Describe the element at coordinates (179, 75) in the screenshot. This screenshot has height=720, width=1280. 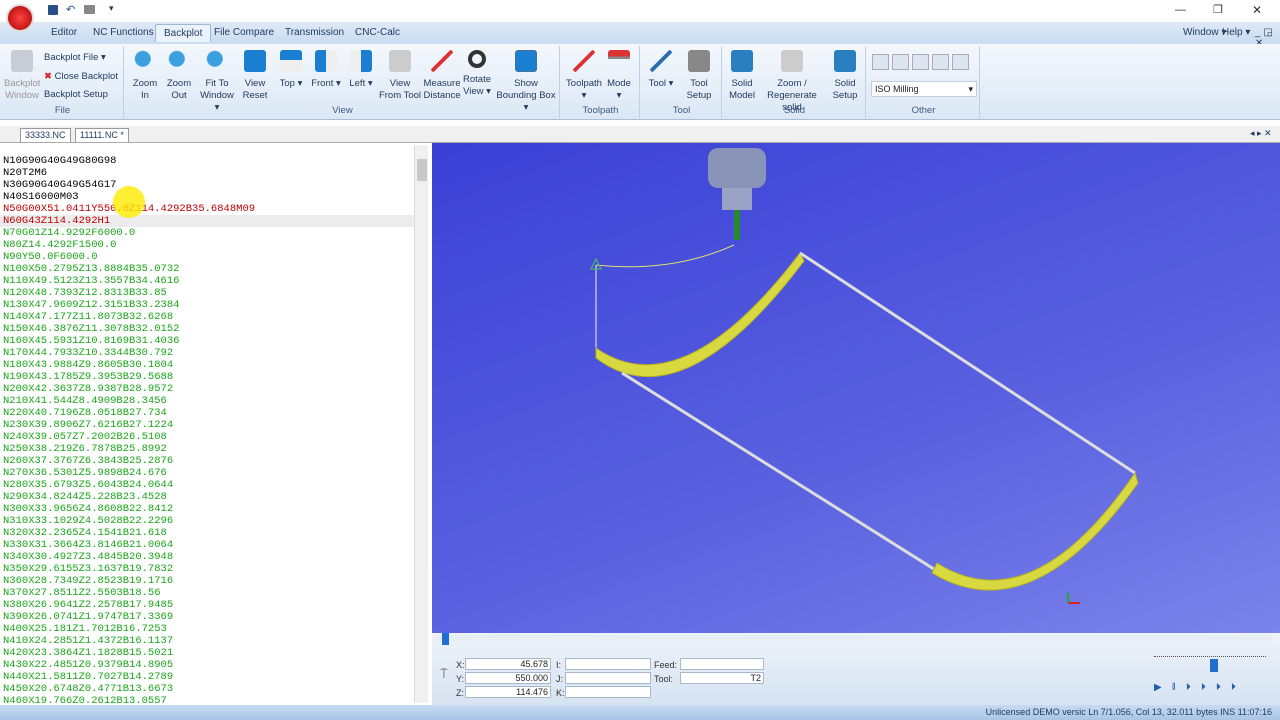
I see `zoom-out-button: Zoom Out` at that location.